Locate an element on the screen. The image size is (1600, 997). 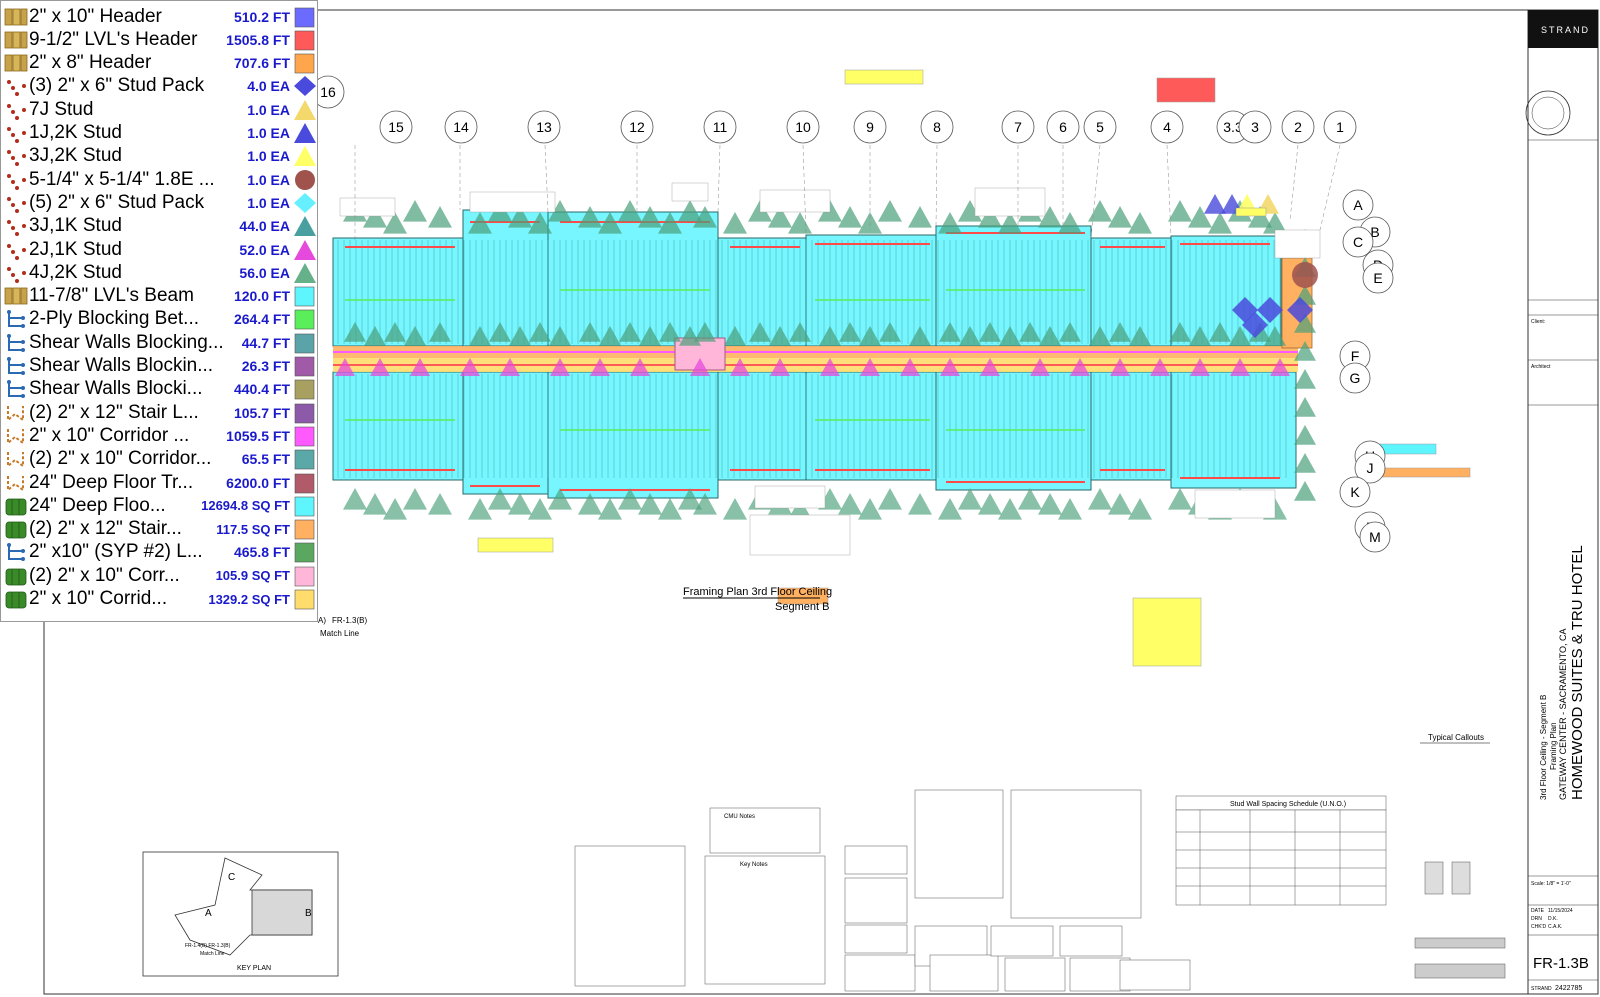
legend-item: (3) 2" x 6" Stud Pack 4.0 EA is located at coordinates (160, 86).